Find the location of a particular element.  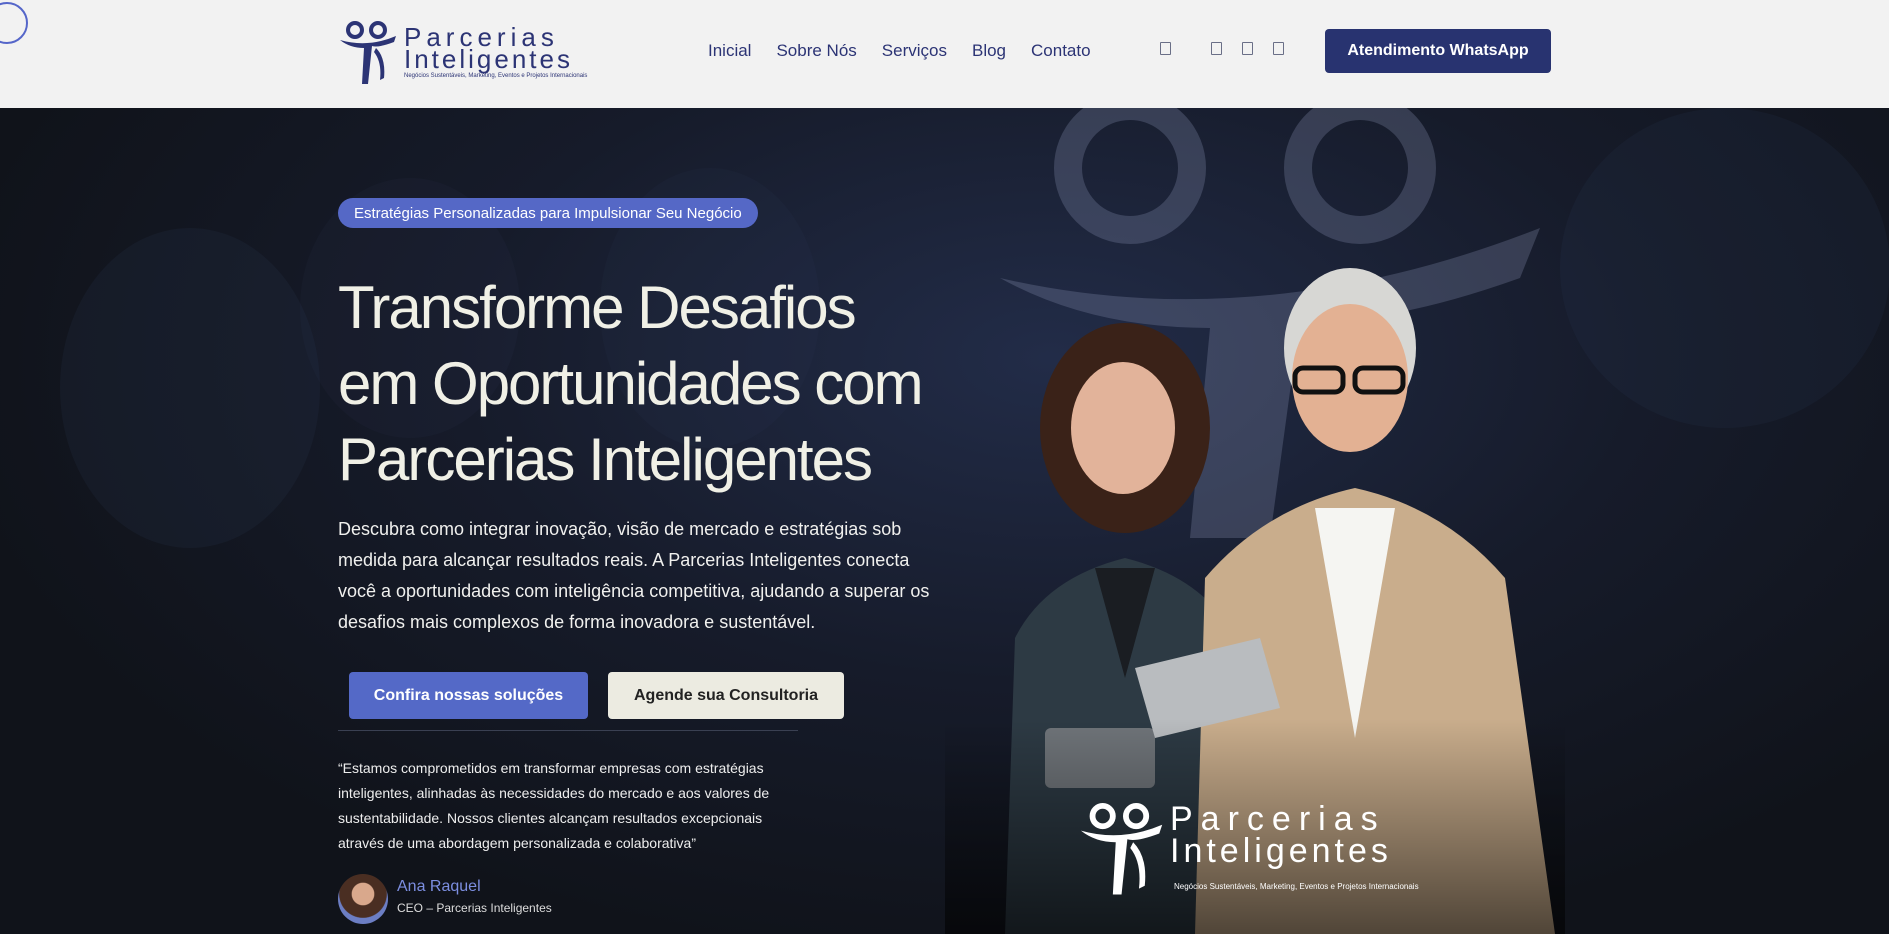

avatar is located at coordinates (363, 899).